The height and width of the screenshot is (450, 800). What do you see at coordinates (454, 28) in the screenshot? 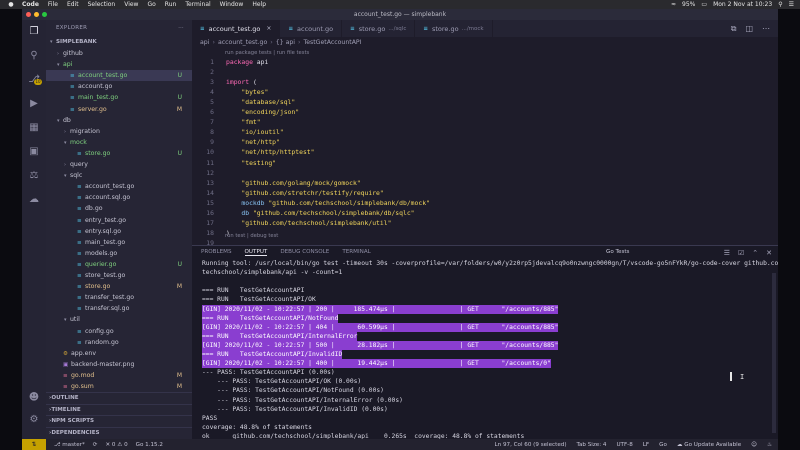
I see `editor-tab: ≡ store.go .../mock` at bounding box center [454, 28].